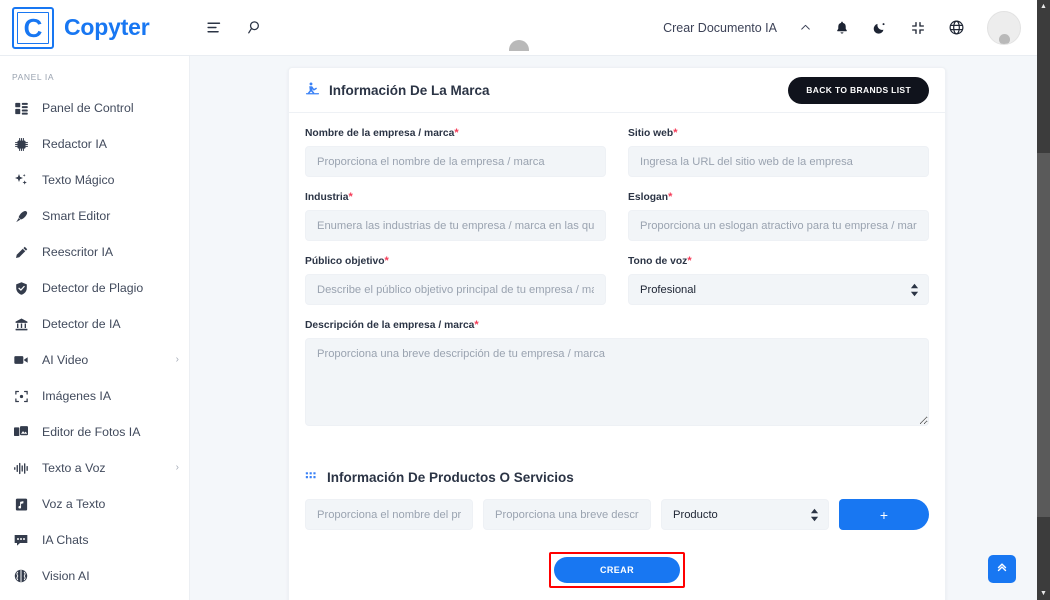 The image size is (1050, 600). What do you see at coordinates (21, 144) in the screenshot?
I see `ai-chip-icon` at bounding box center [21, 144].